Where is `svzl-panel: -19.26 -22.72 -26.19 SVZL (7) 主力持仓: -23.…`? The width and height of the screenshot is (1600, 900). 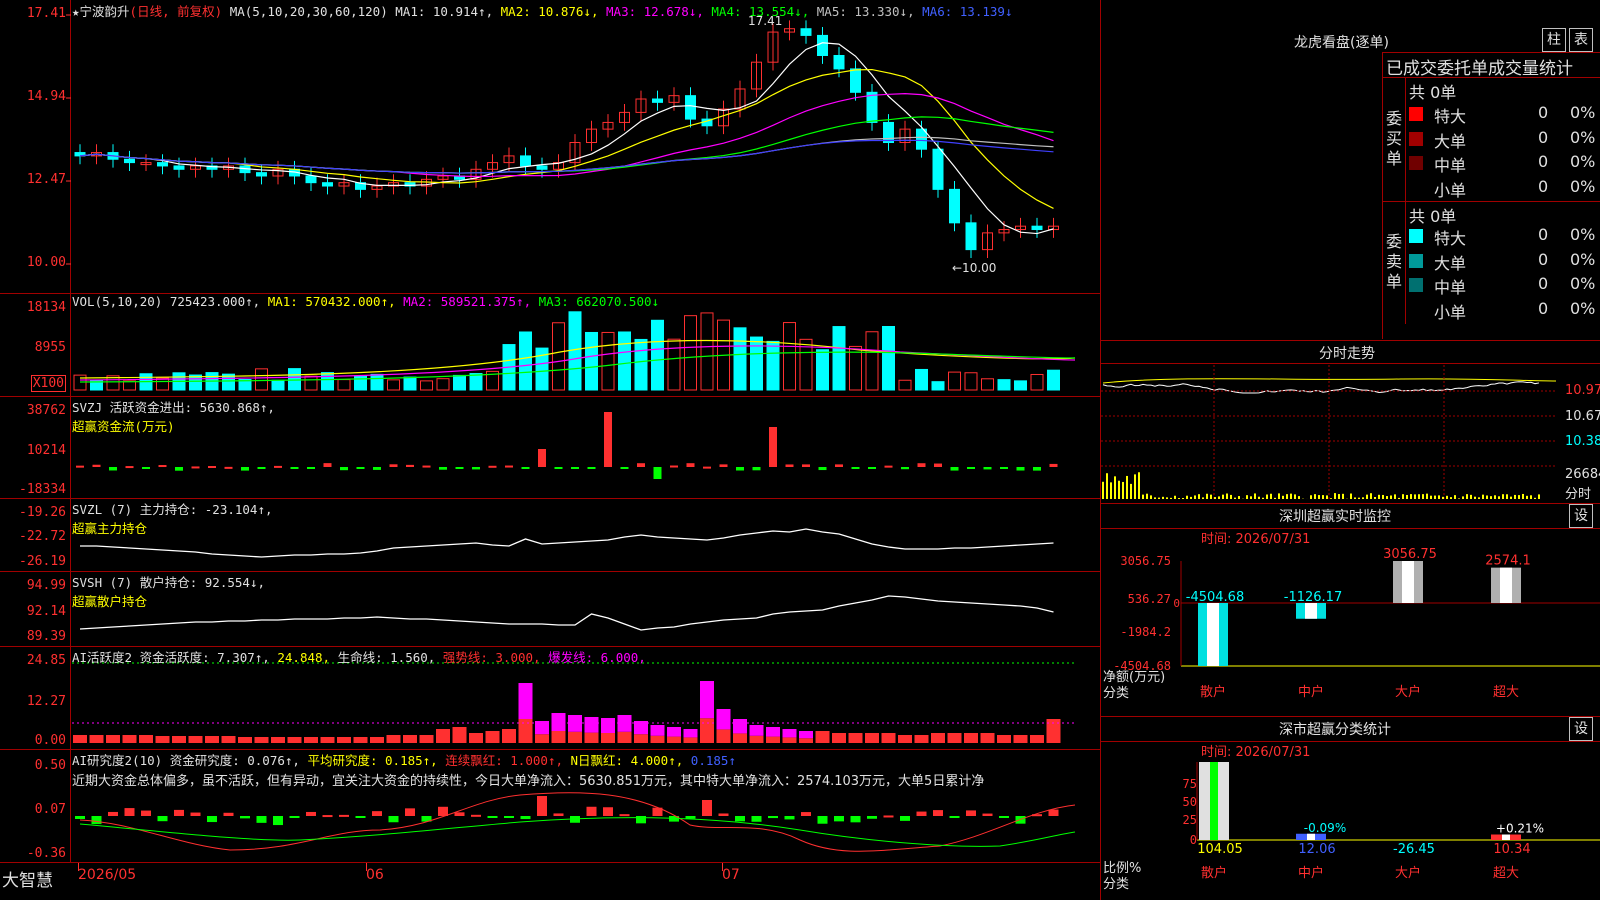
svzl-panel: -19.26 -22.72 -26.19 SVZL (7) 主力持仓: -23.… is located at coordinates (550, 535).